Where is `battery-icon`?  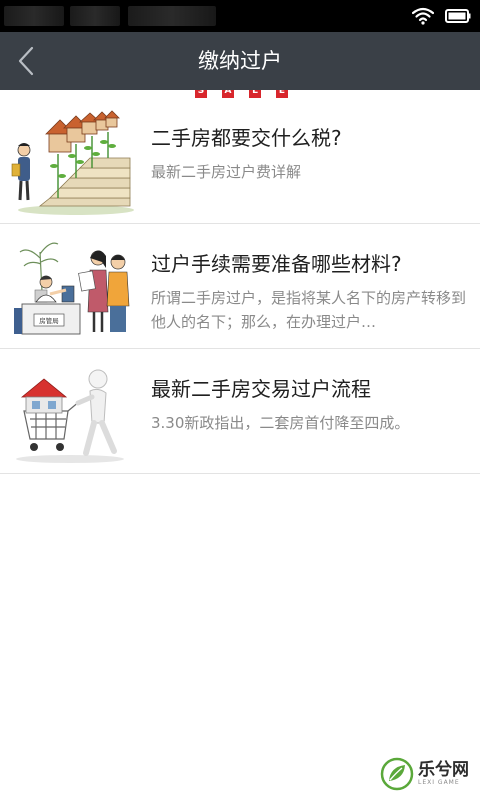
battery-icon is located at coordinates (458, 16).